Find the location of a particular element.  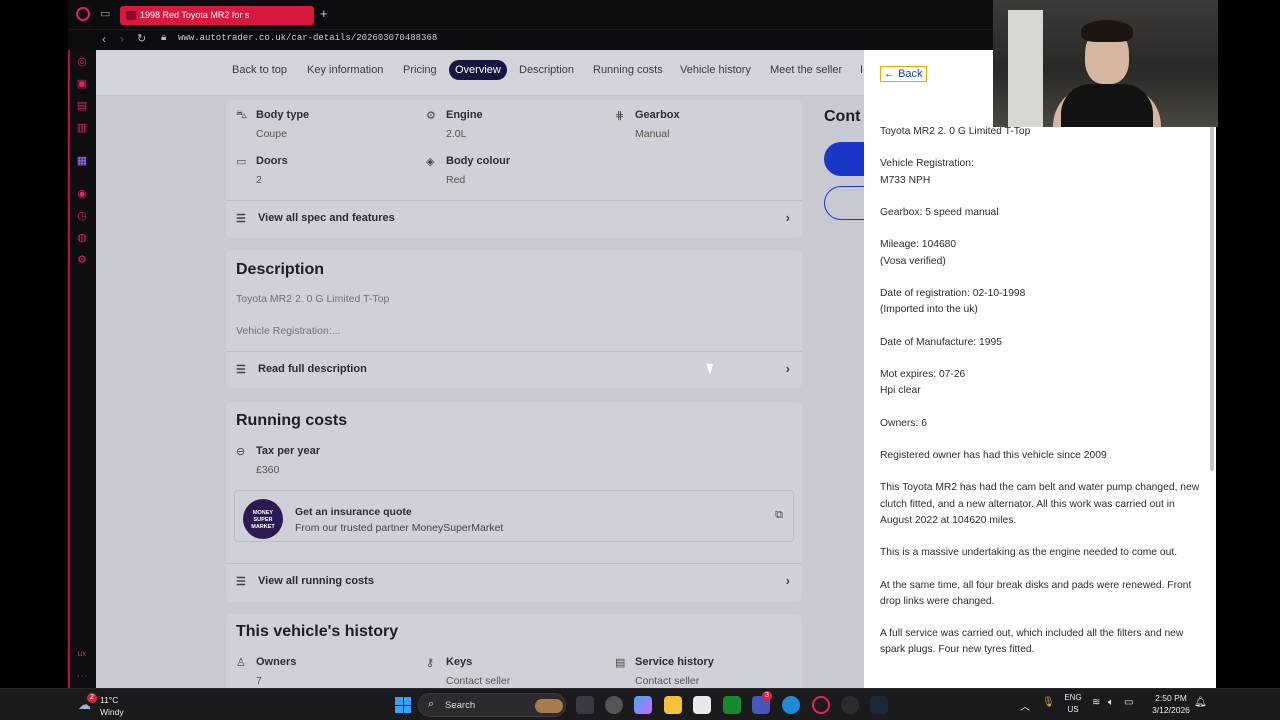

insurance-title: Get an insurance quote is located at coordinates (353, 512).